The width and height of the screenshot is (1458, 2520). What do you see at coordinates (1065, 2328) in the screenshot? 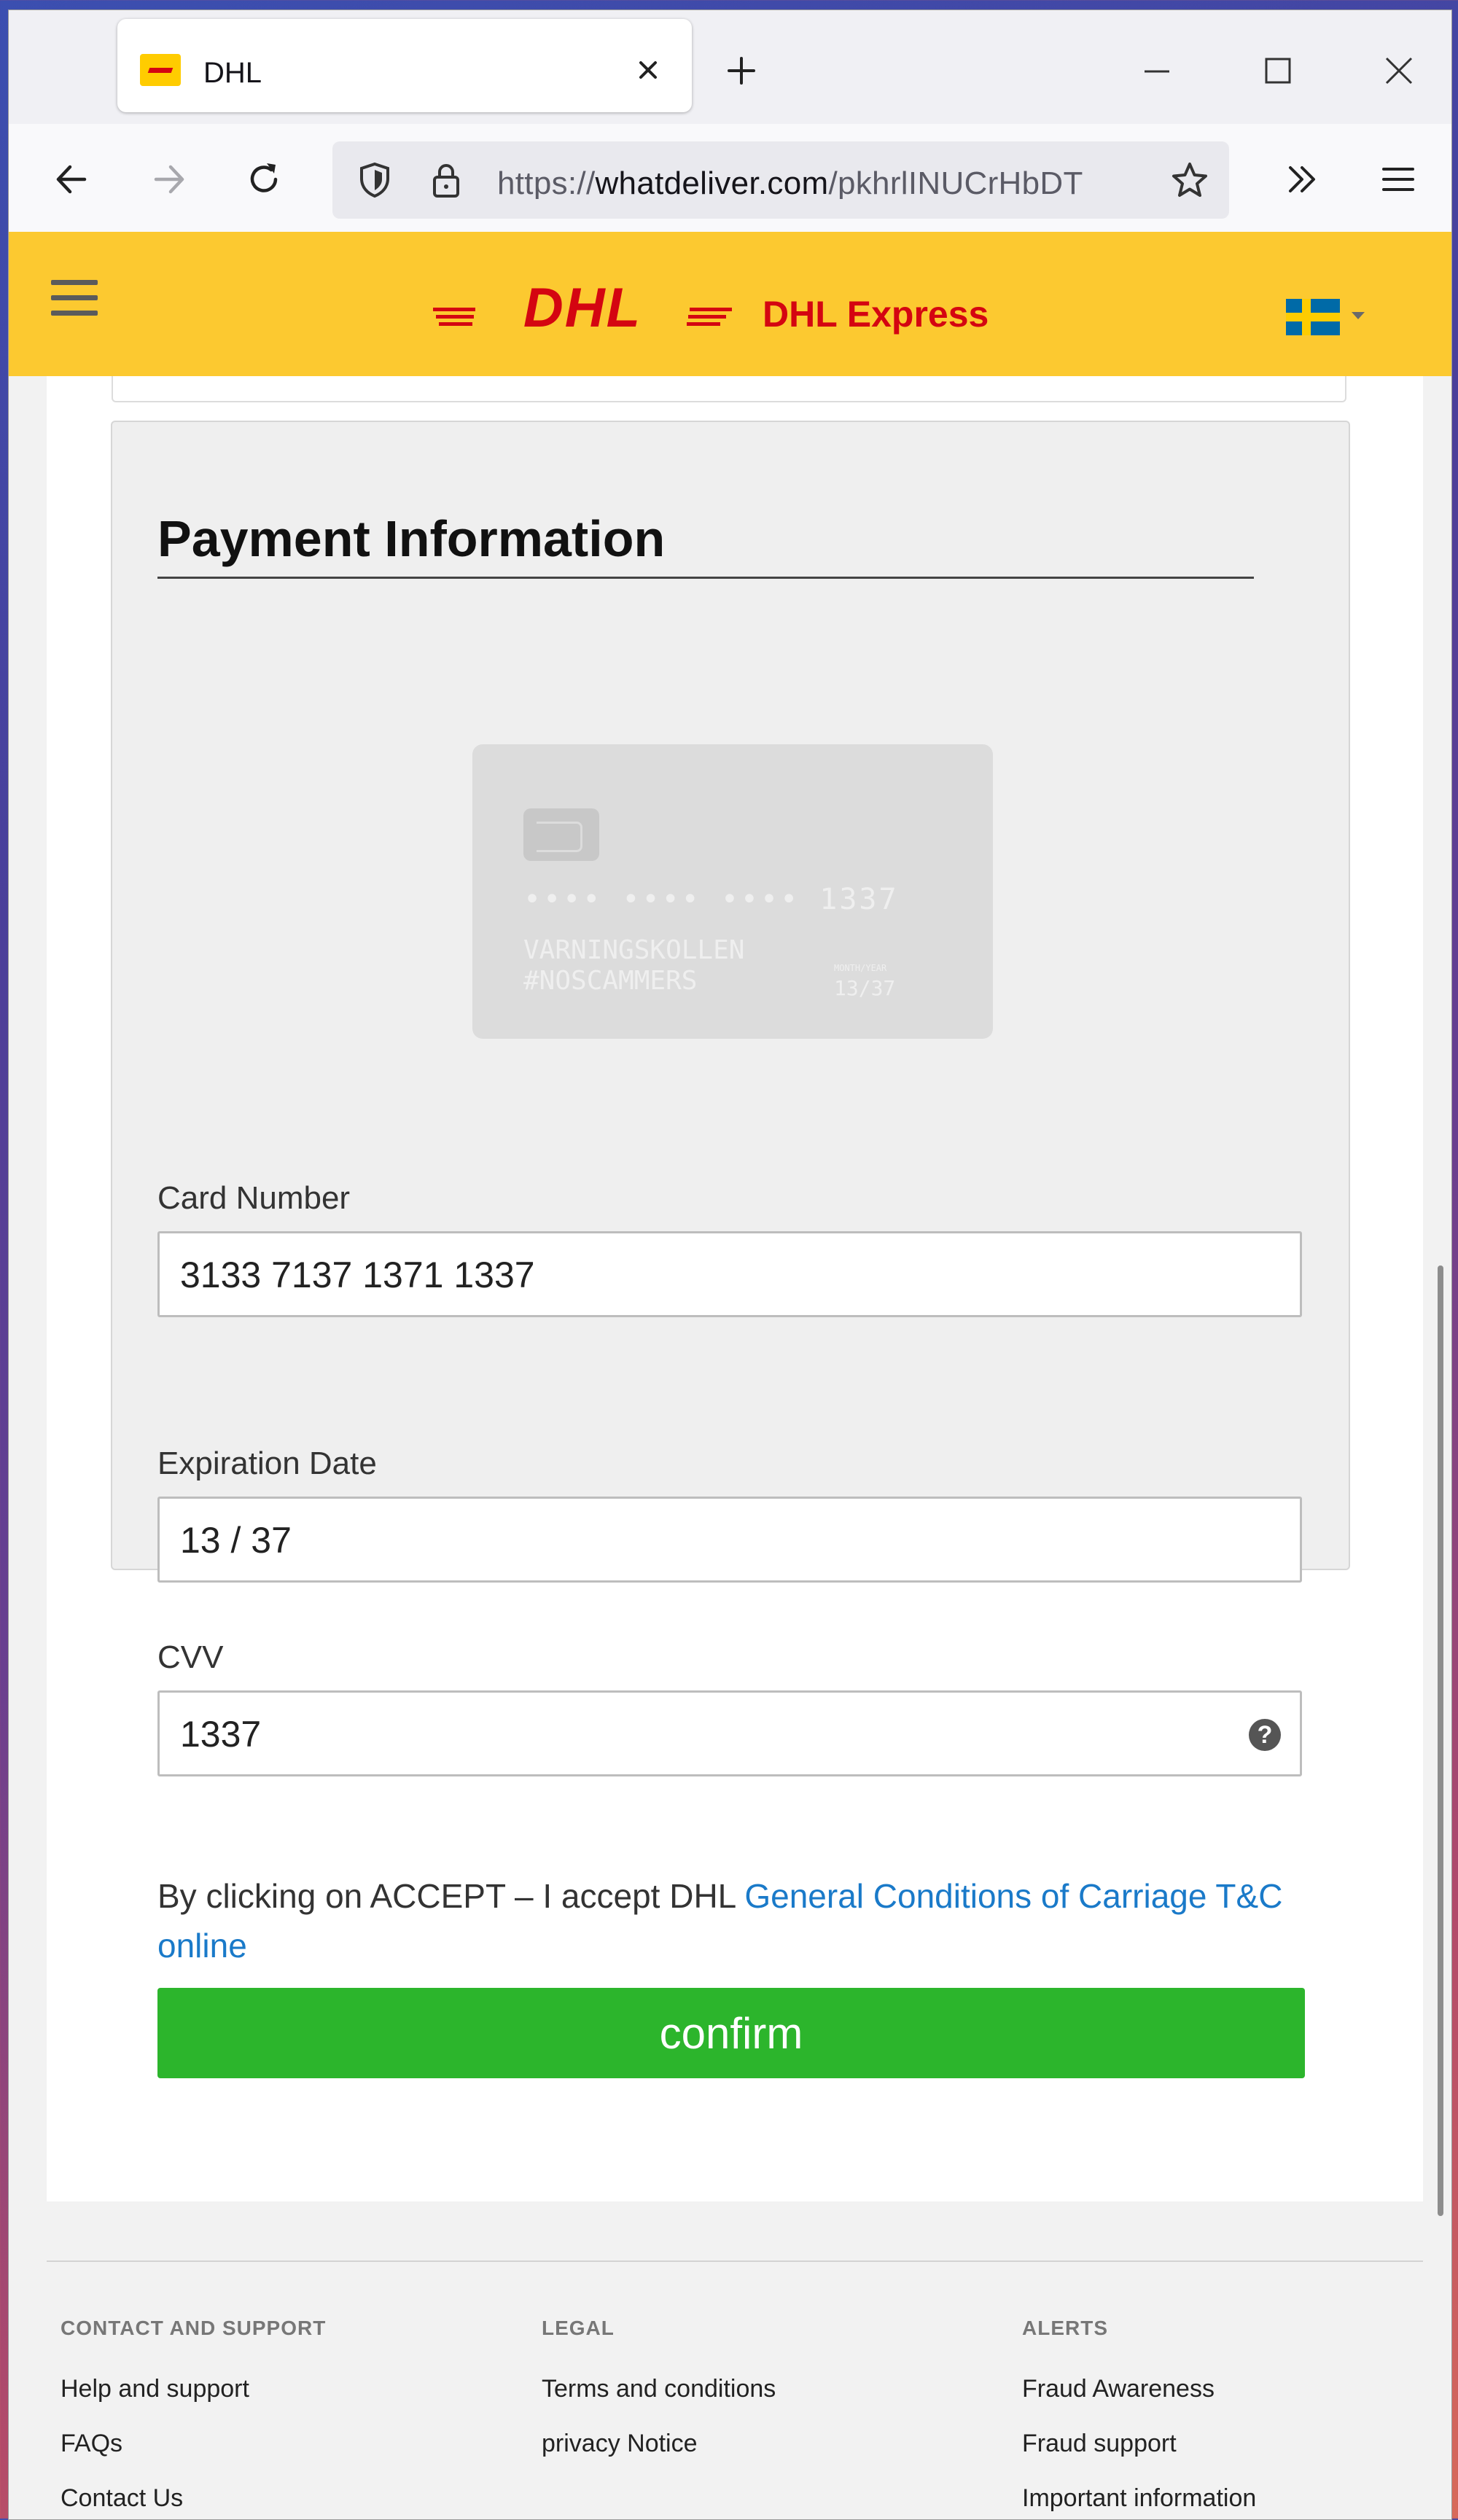
I see `footer-heading: ALERTS` at bounding box center [1065, 2328].